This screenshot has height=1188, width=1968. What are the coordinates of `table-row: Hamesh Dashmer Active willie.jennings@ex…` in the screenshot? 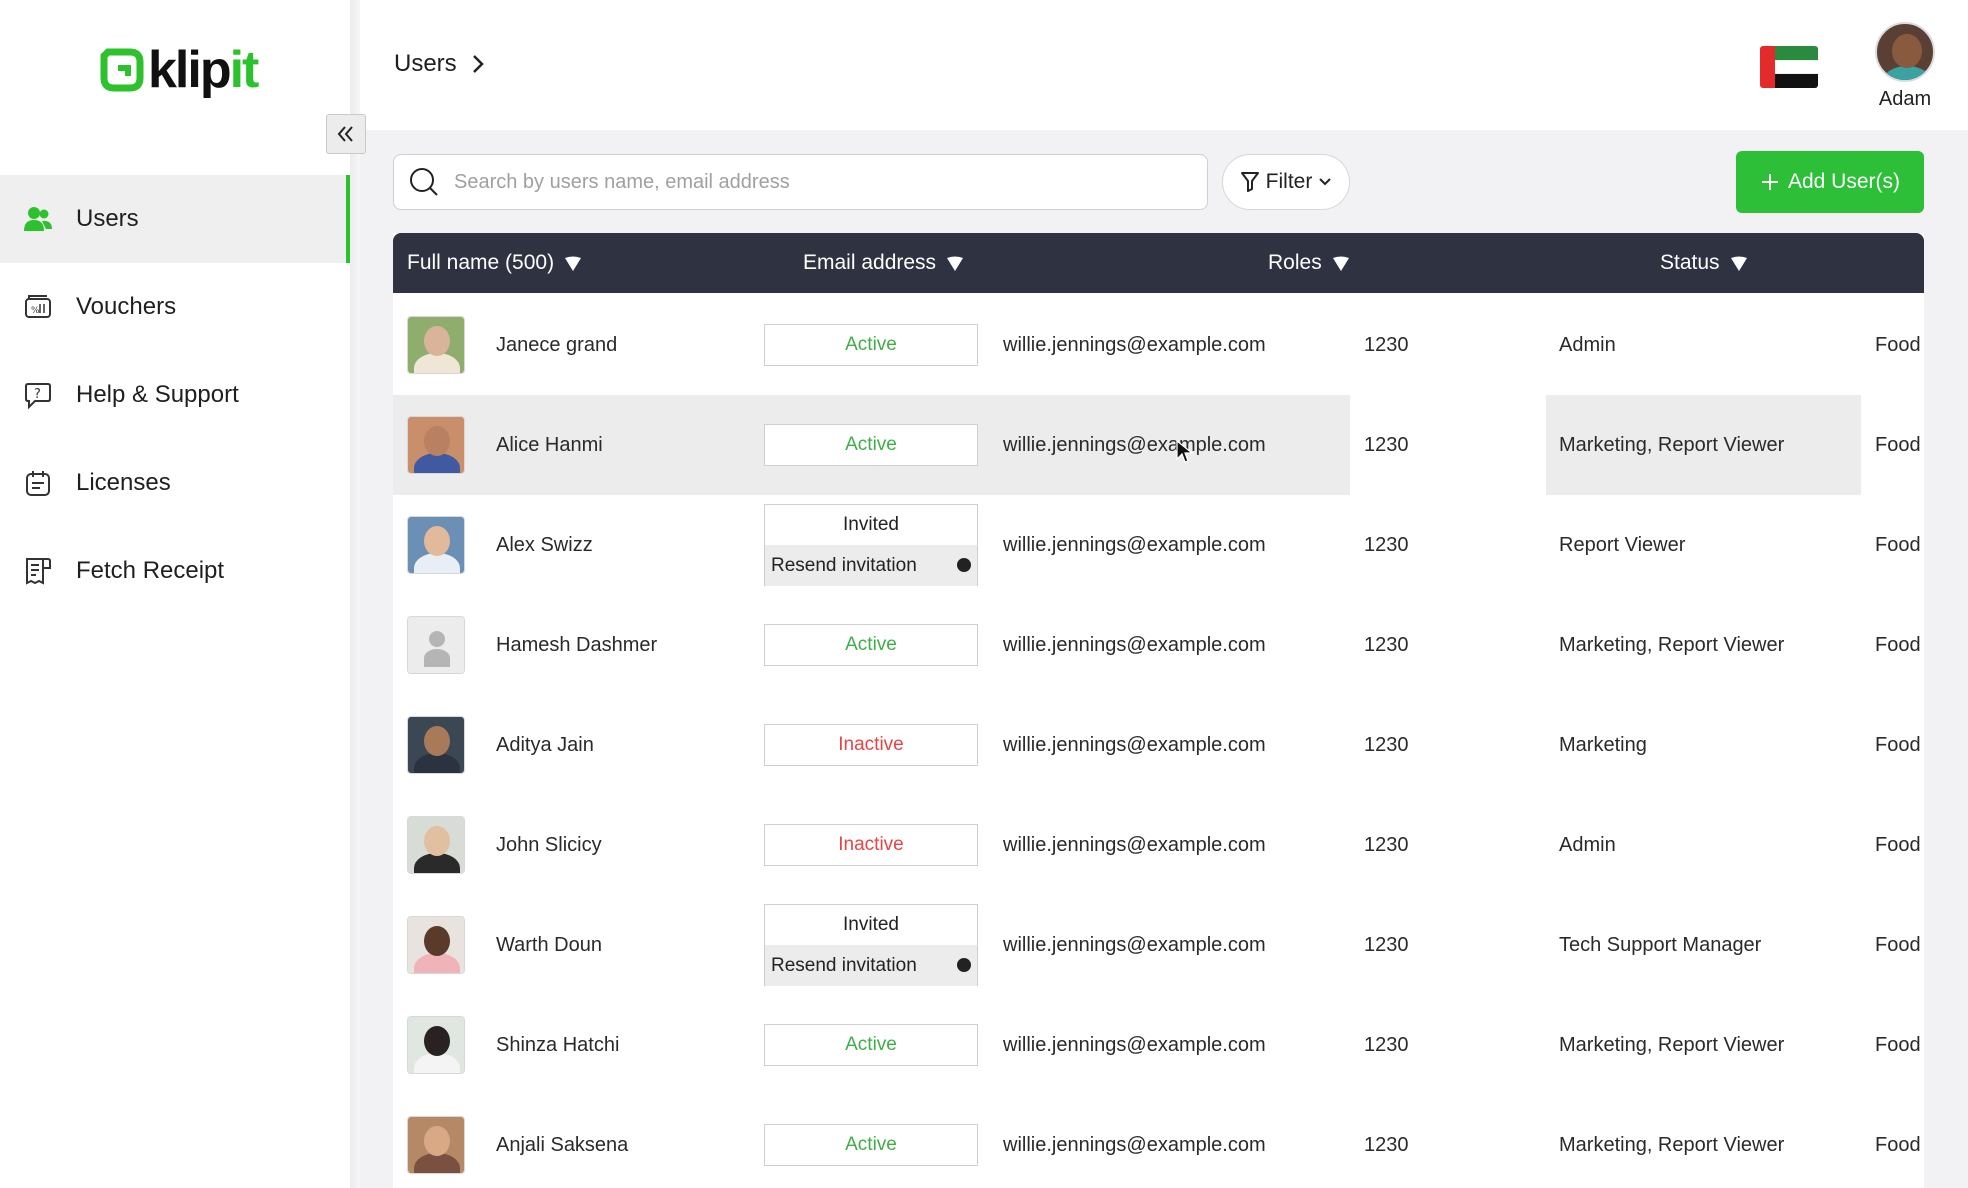 It's located at (1158, 645).